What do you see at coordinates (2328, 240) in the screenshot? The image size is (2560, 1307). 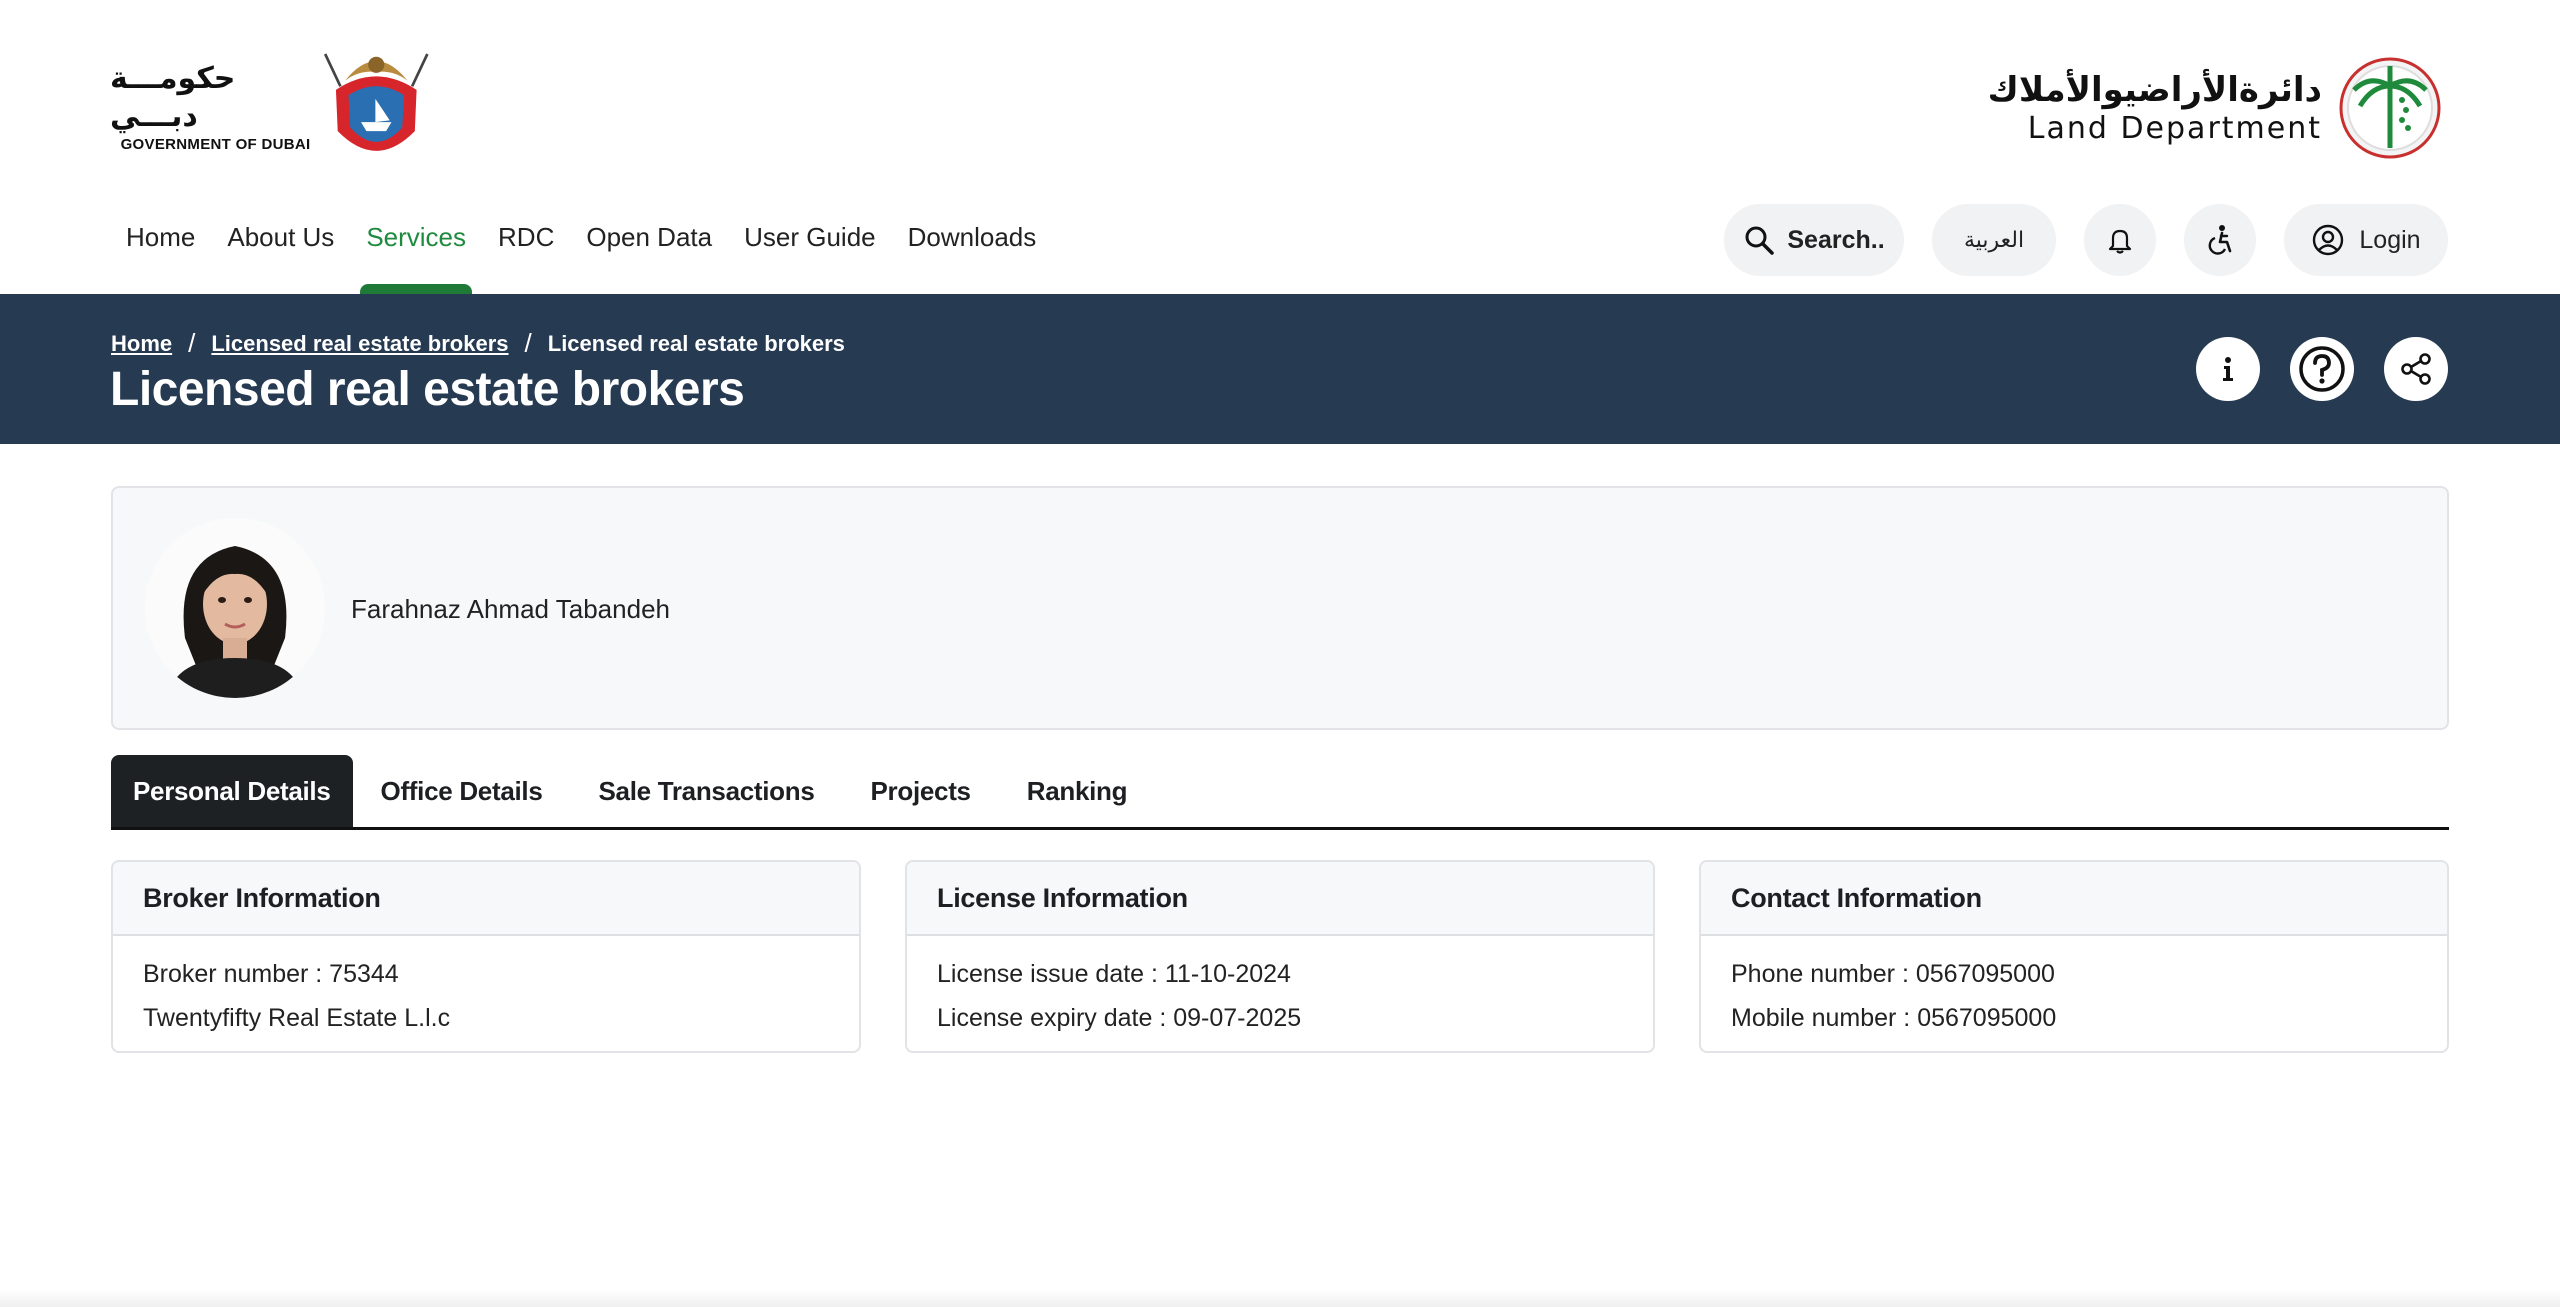 I see `user-circle-icon` at bounding box center [2328, 240].